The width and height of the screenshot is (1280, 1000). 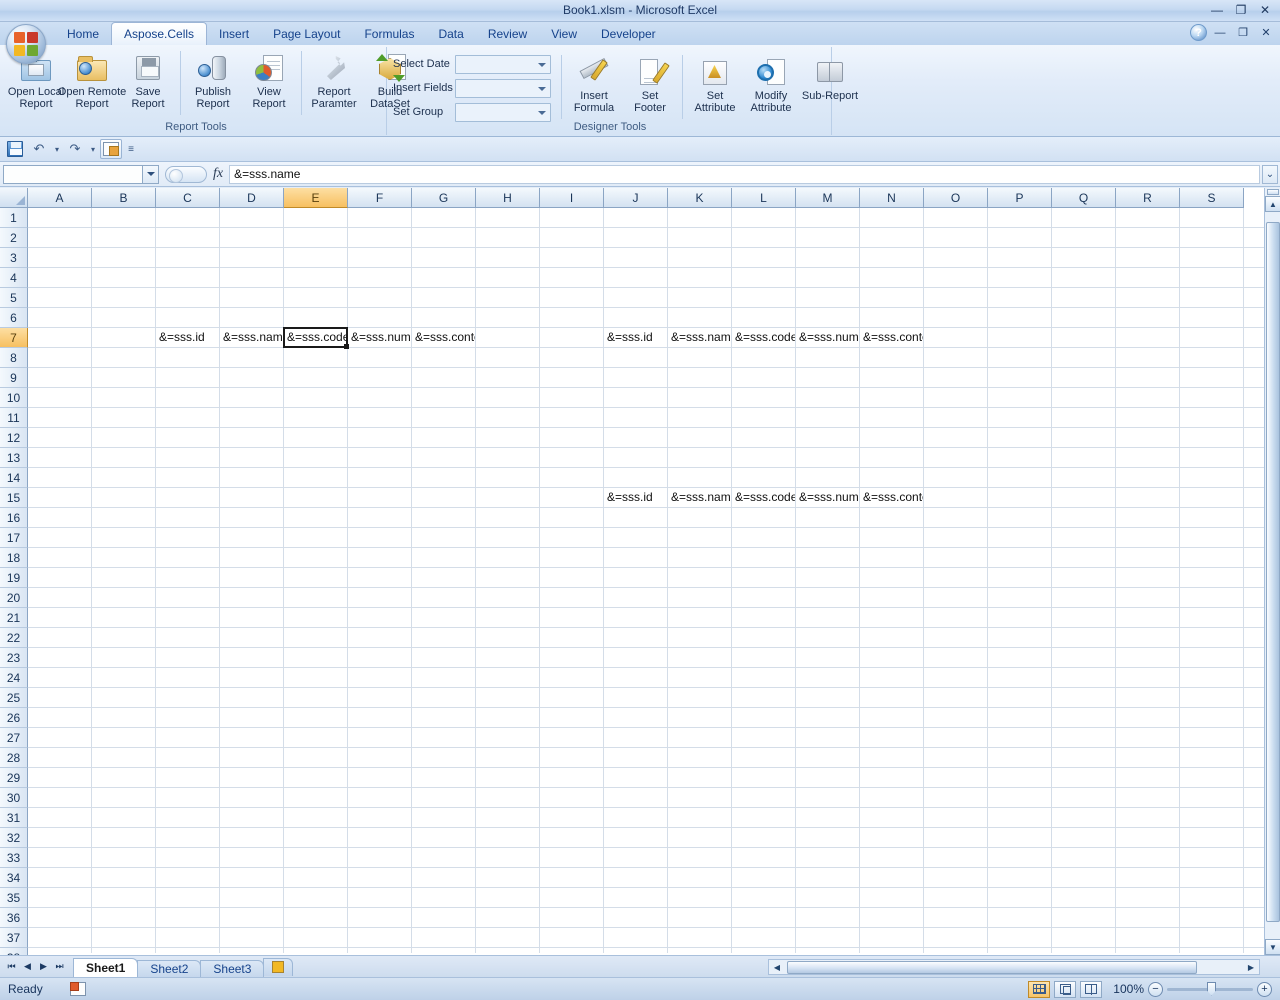 What do you see at coordinates (764, 198) in the screenshot?
I see `column-header-L: L` at bounding box center [764, 198].